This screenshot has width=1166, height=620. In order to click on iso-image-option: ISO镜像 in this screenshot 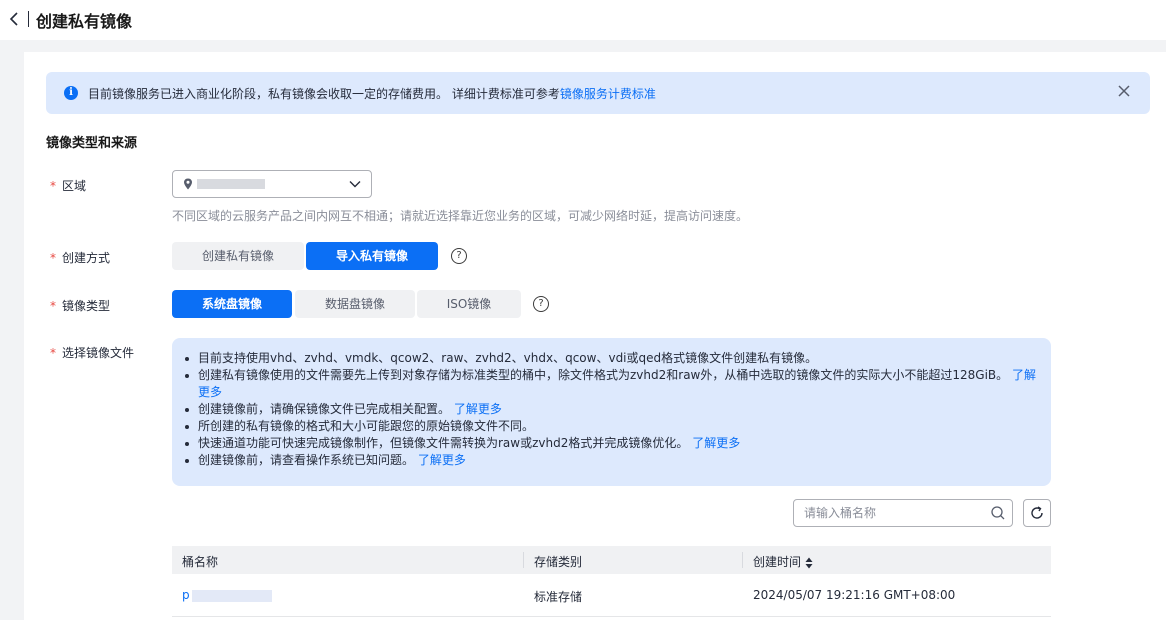, I will do `click(469, 304)`.